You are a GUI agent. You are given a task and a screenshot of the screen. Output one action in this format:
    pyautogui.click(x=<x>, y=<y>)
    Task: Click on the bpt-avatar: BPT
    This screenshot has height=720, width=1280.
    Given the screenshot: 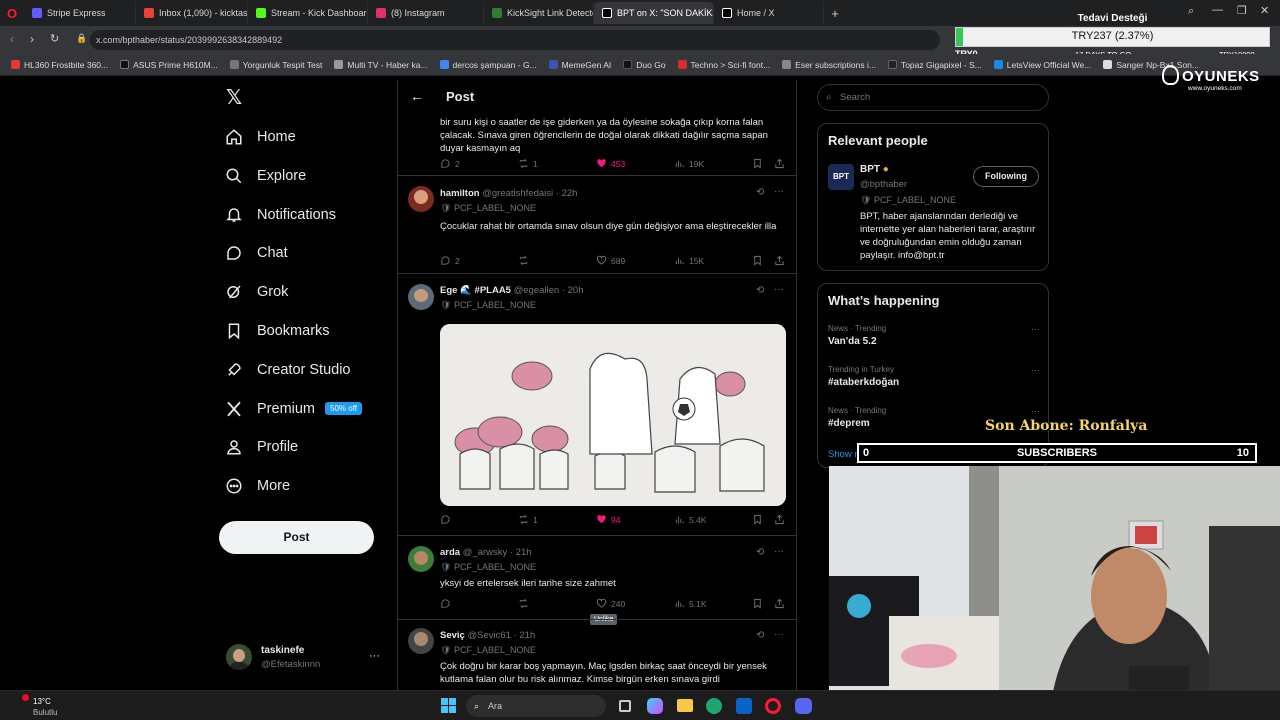 What is the action you would take?
    pyautogui.click(x=841, y=177)
    